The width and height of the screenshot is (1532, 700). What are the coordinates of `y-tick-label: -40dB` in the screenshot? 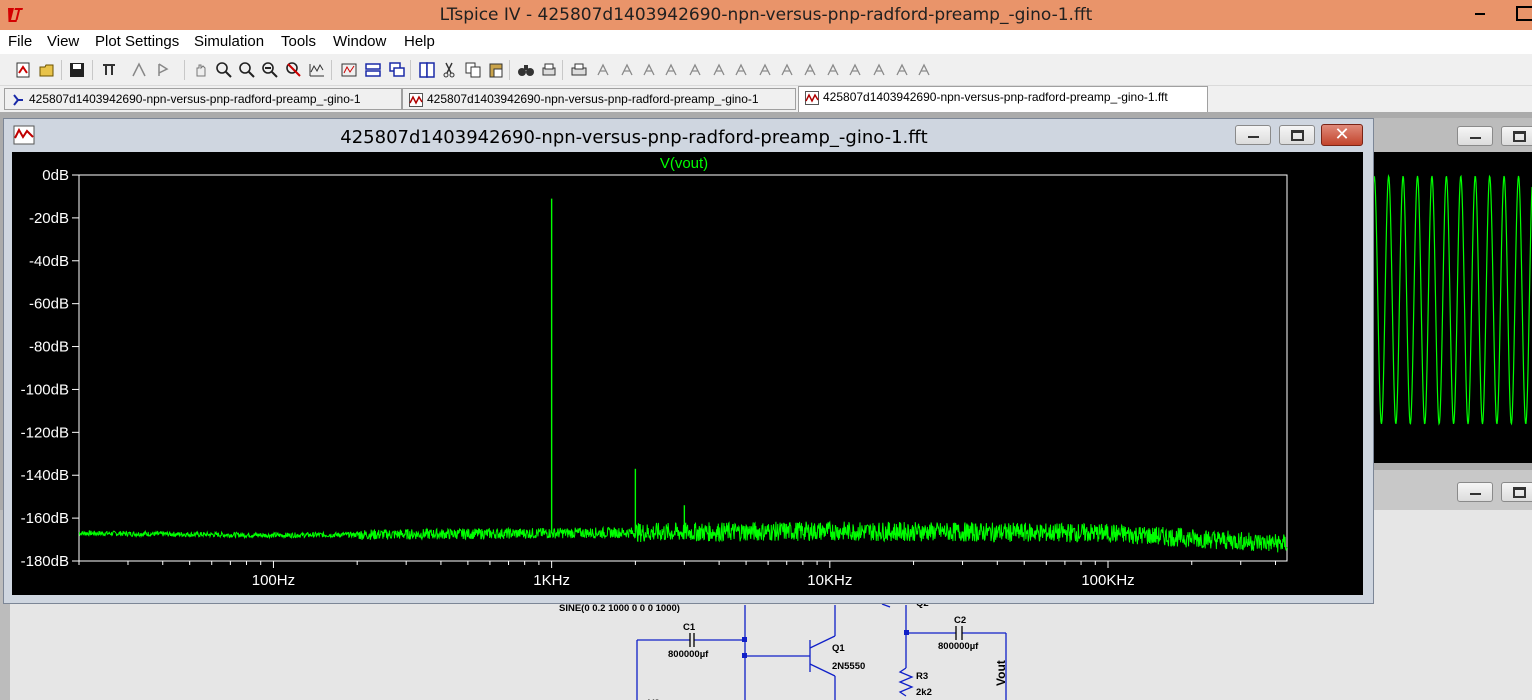 It's located at (49, 261).